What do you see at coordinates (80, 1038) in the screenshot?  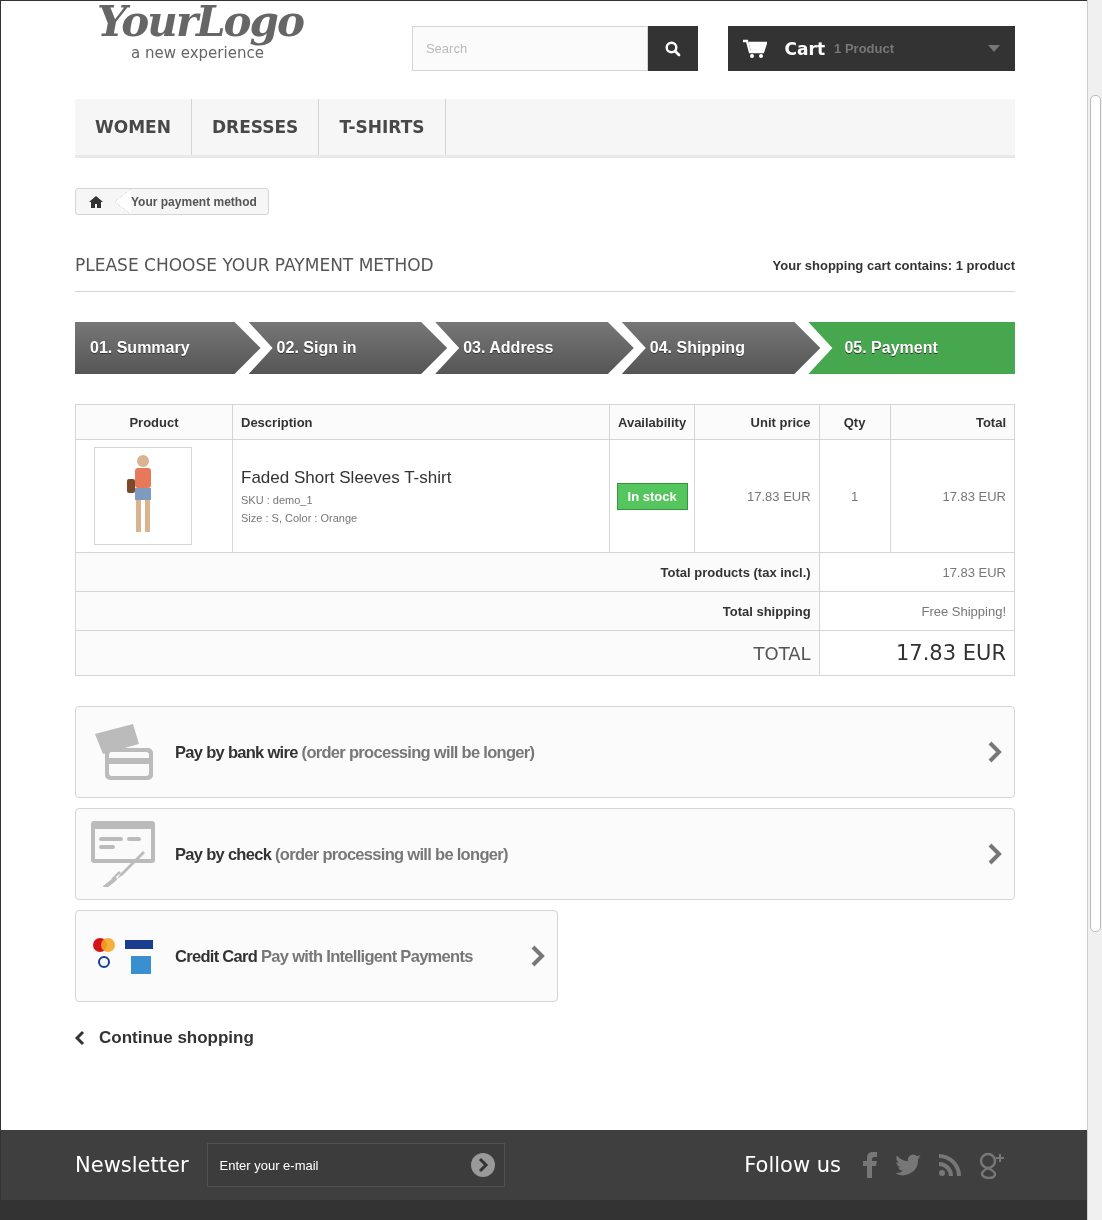 I see `chevron-left-icon` at bounding box center [80, 1038].